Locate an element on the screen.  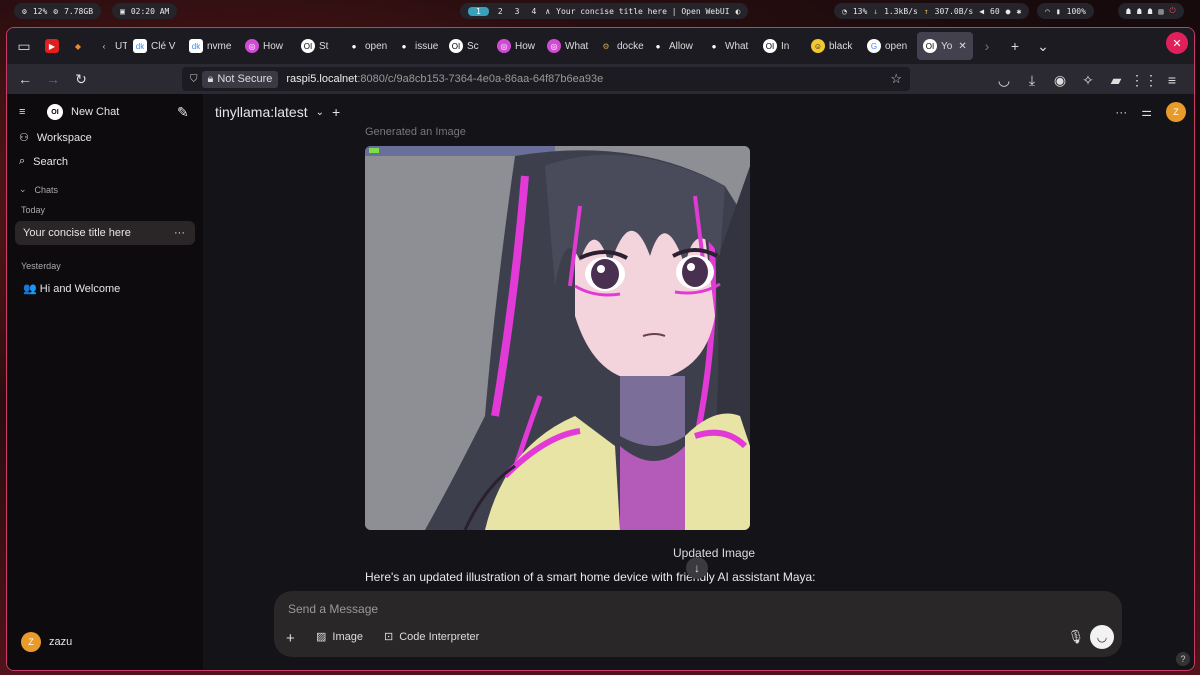
reload-icon: ↻ is located at coordinates (81, 79).